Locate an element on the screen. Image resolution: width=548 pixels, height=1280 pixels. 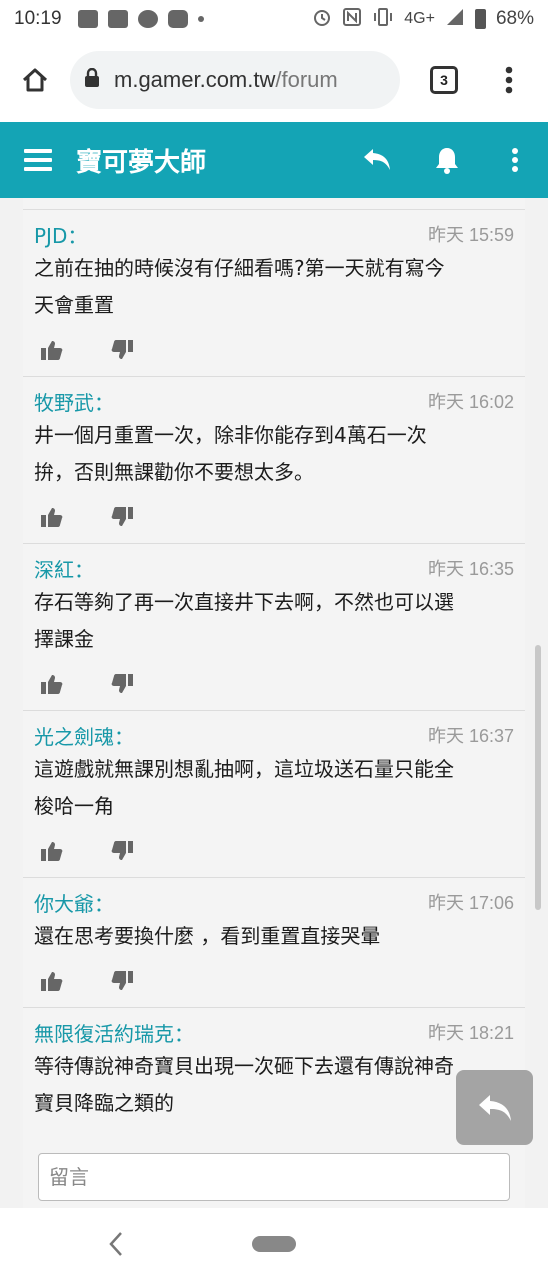
comment-line: 天會重置 is located at coordinates (74, 305).